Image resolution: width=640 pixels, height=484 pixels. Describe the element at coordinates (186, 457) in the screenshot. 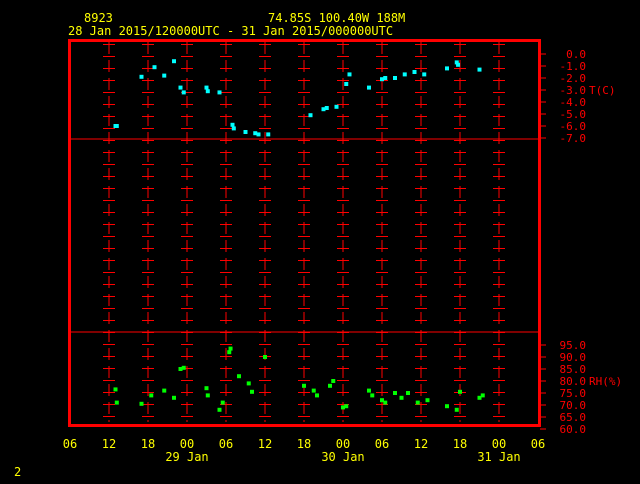

I see `x-day-label: 29 Jan` at that location.